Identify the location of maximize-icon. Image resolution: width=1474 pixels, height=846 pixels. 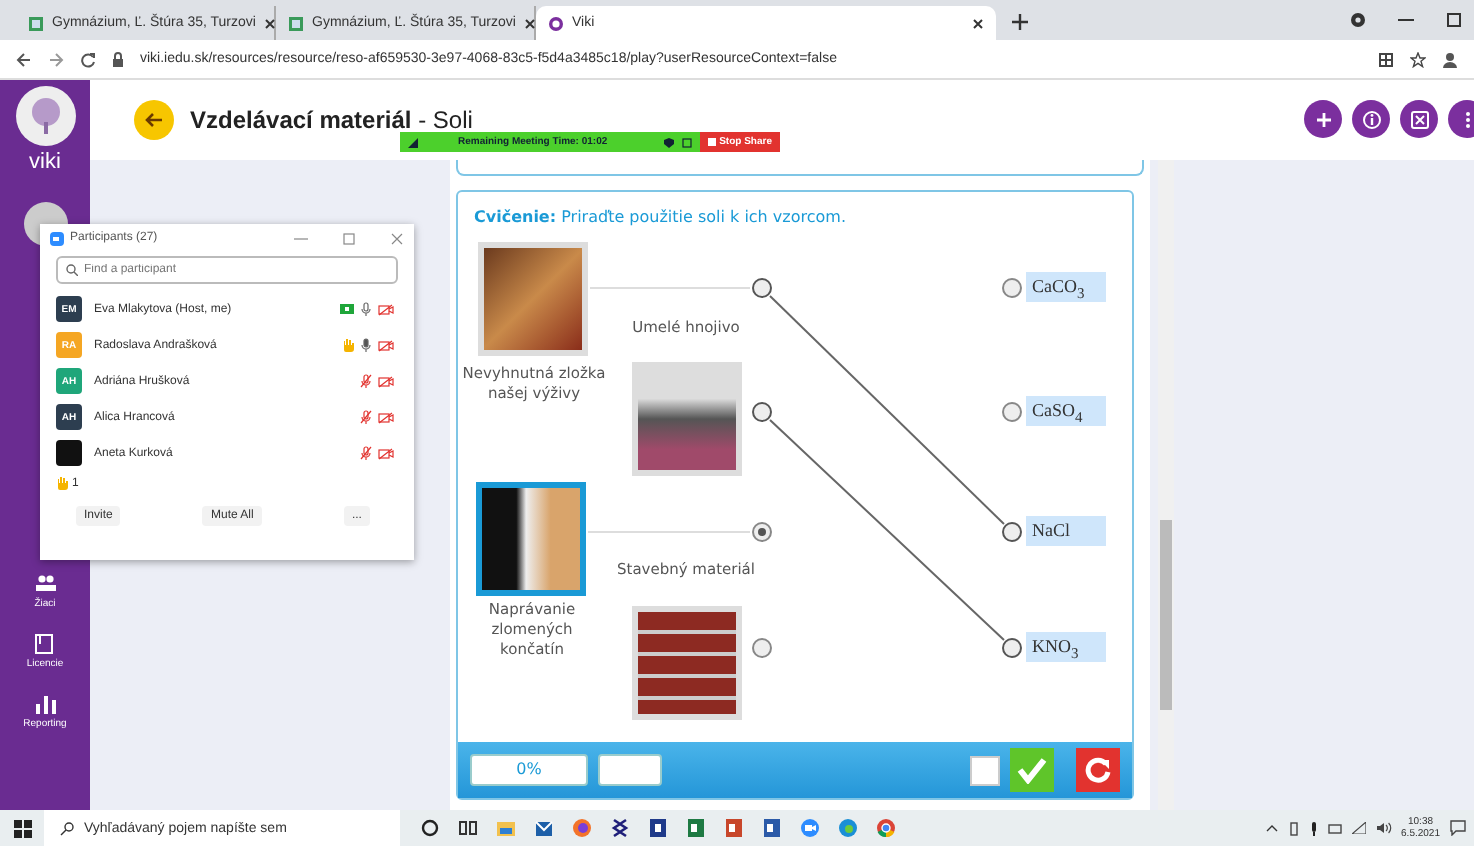
(1454, 20).